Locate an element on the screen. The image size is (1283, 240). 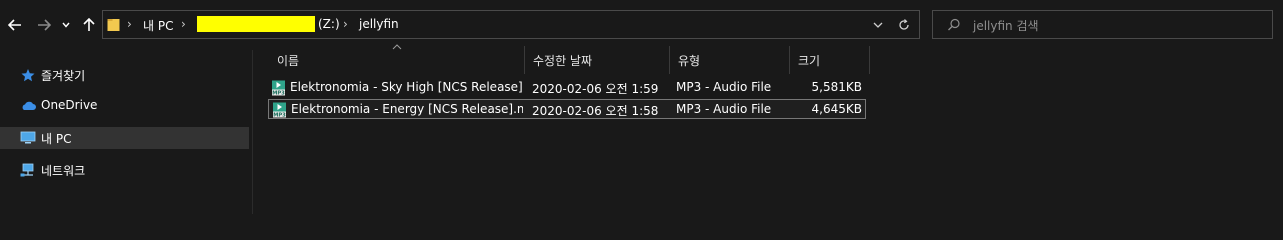
navigation-pane: 즐겨찾기 OneDrive 내 PC 네트워크 is located at coordinates (126, 132).